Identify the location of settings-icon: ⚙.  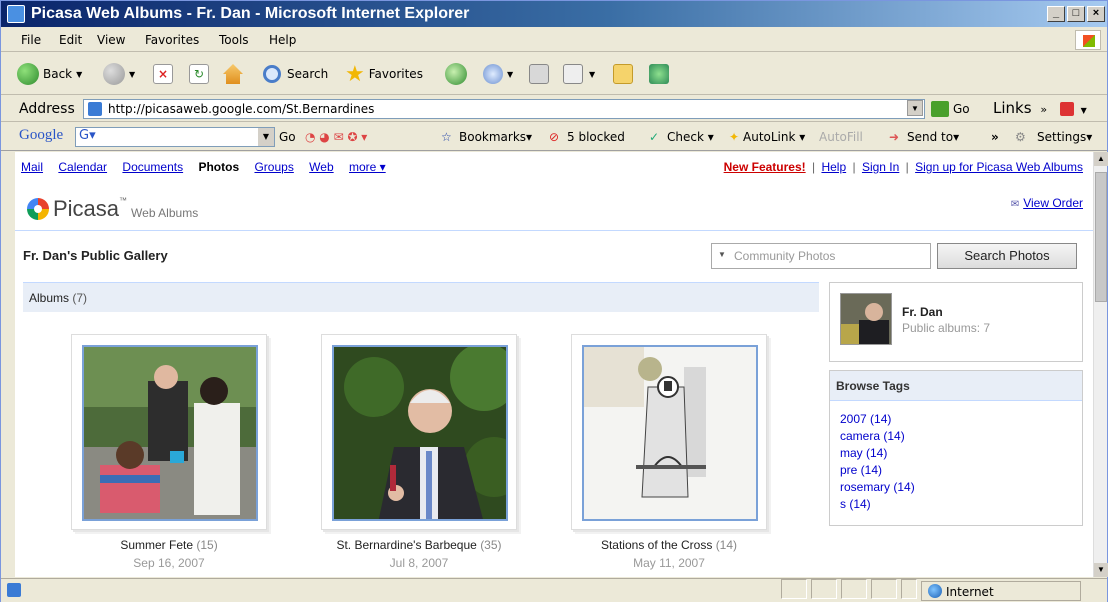
(1020, 137).